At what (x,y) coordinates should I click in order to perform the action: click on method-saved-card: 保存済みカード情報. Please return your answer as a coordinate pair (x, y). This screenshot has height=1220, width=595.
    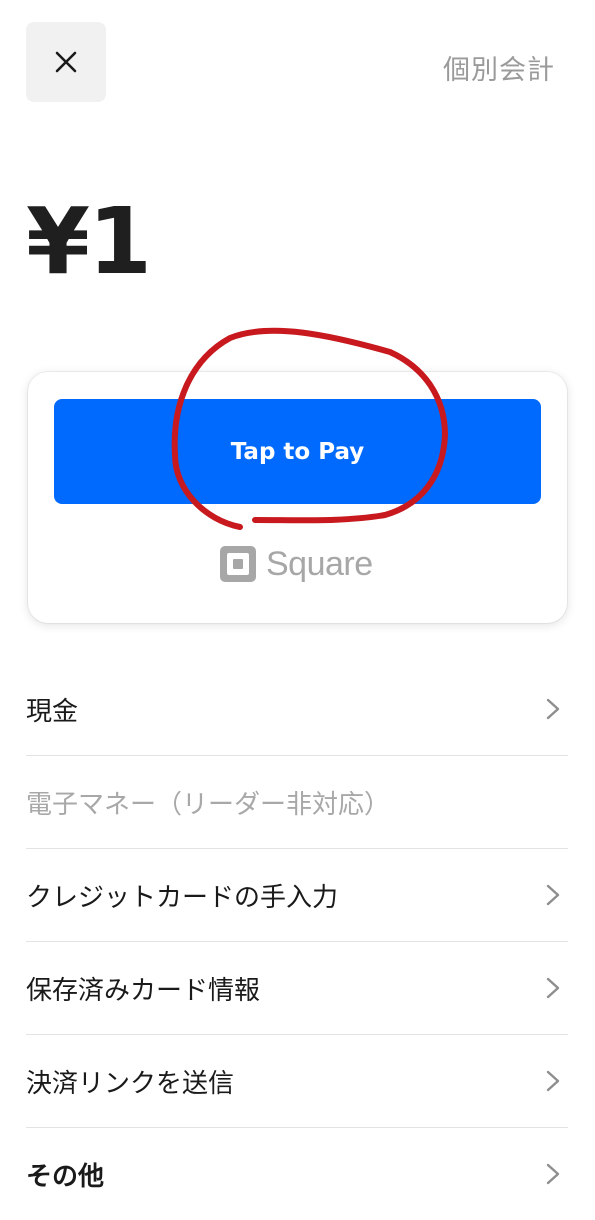
    Looking at the image, I should click on (297, 988).